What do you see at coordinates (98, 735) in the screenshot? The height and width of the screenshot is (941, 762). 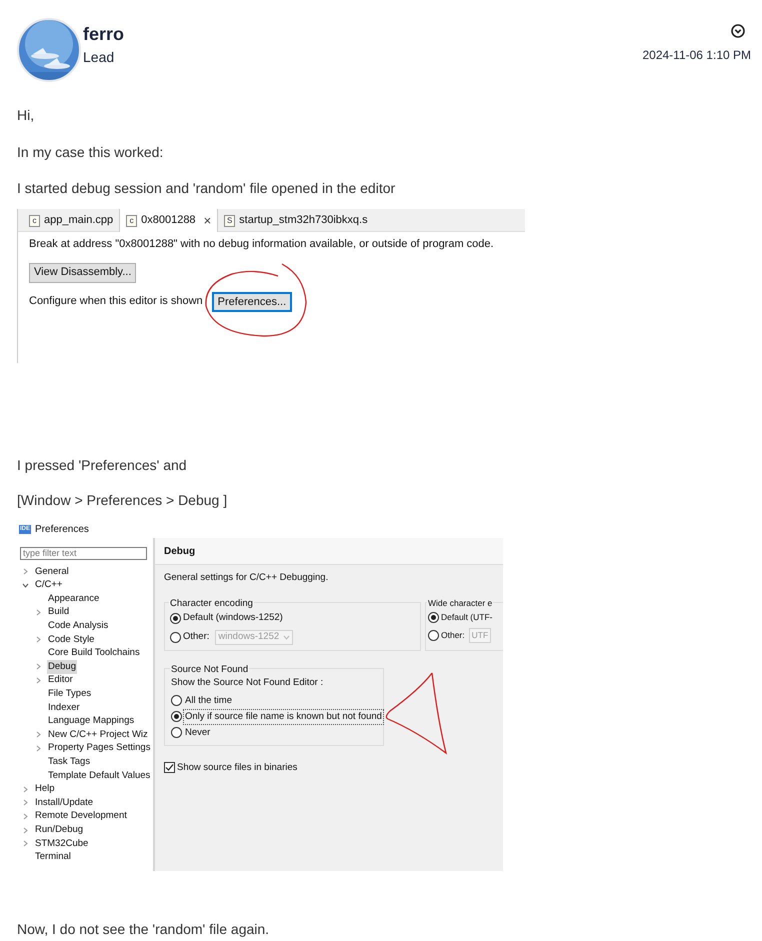 I see `tree-item: New C/C++ Project Wiz` at bounding box center [98, 735].